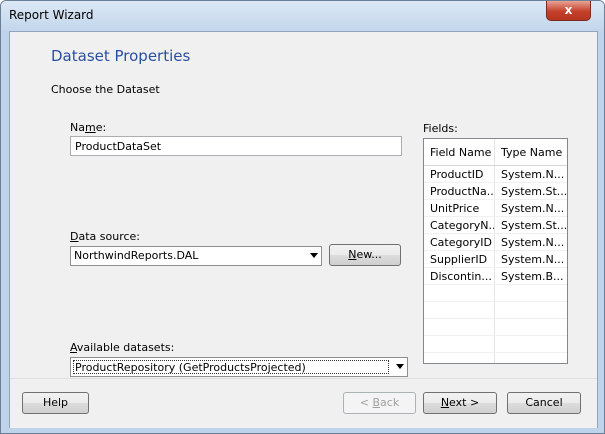 This screenshot has width=605, height=434. What do you see at coordinates (302, 16) in the screenshot?
I see `title-bar: Report Wizard x` at bounding box center [302, 16].